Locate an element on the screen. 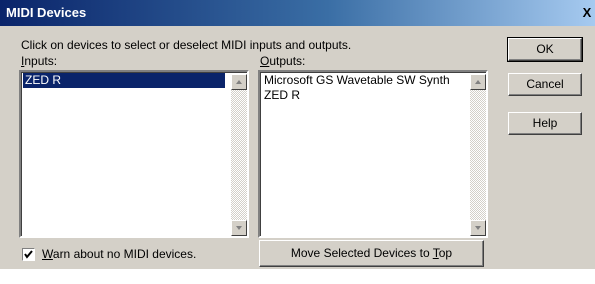  outputs-scrollbar is located at coordinates (478, 155).